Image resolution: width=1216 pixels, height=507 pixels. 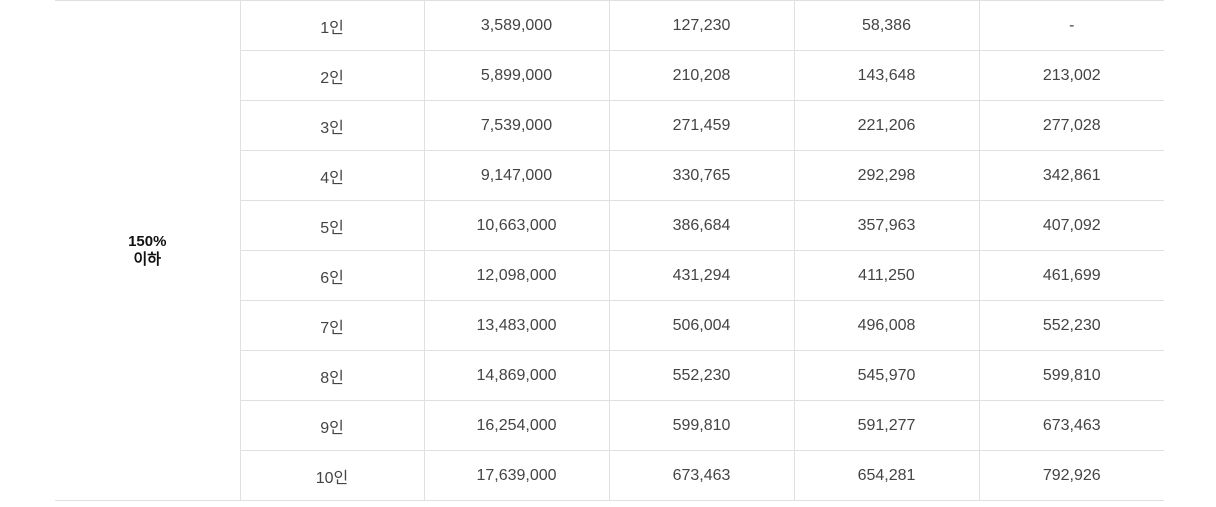 What do you see at coordinates (701, 475) in the screenshot?
I see `value-cell-2: 673,463` at bounding box center [701, 475].